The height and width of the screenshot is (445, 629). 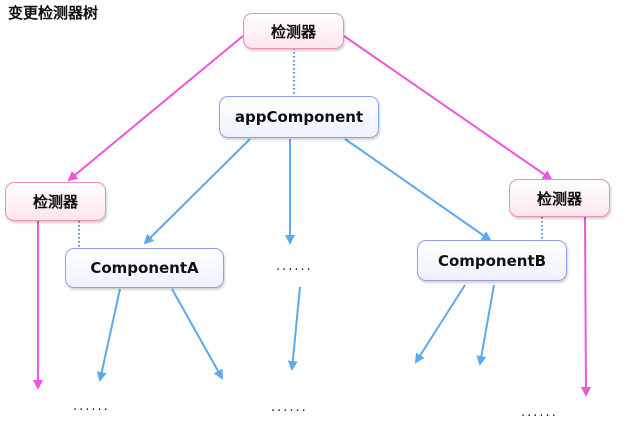 I want to click on detector-left-node: 检测器, so click(x=55, y=201).